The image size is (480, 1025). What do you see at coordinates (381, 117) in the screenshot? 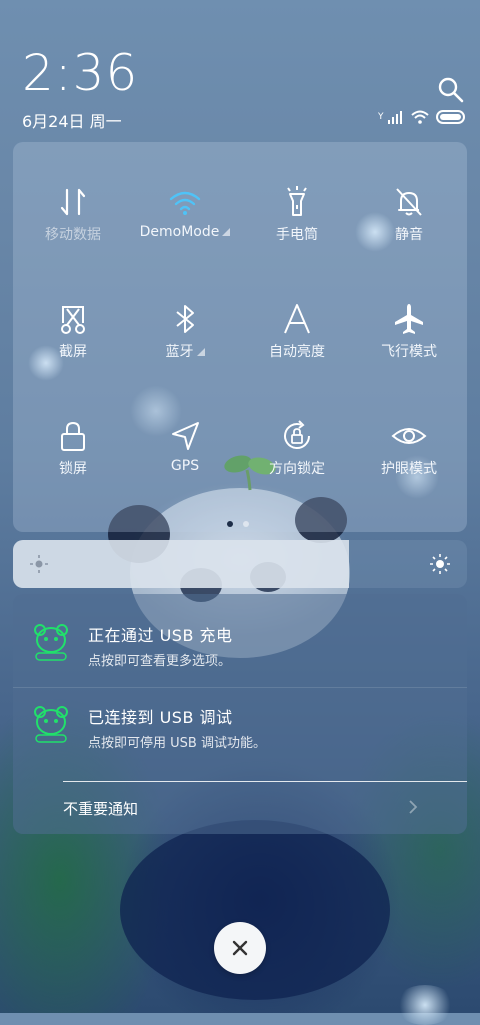
I see `signal-type-label: Y` at bounding box center [381, 117].